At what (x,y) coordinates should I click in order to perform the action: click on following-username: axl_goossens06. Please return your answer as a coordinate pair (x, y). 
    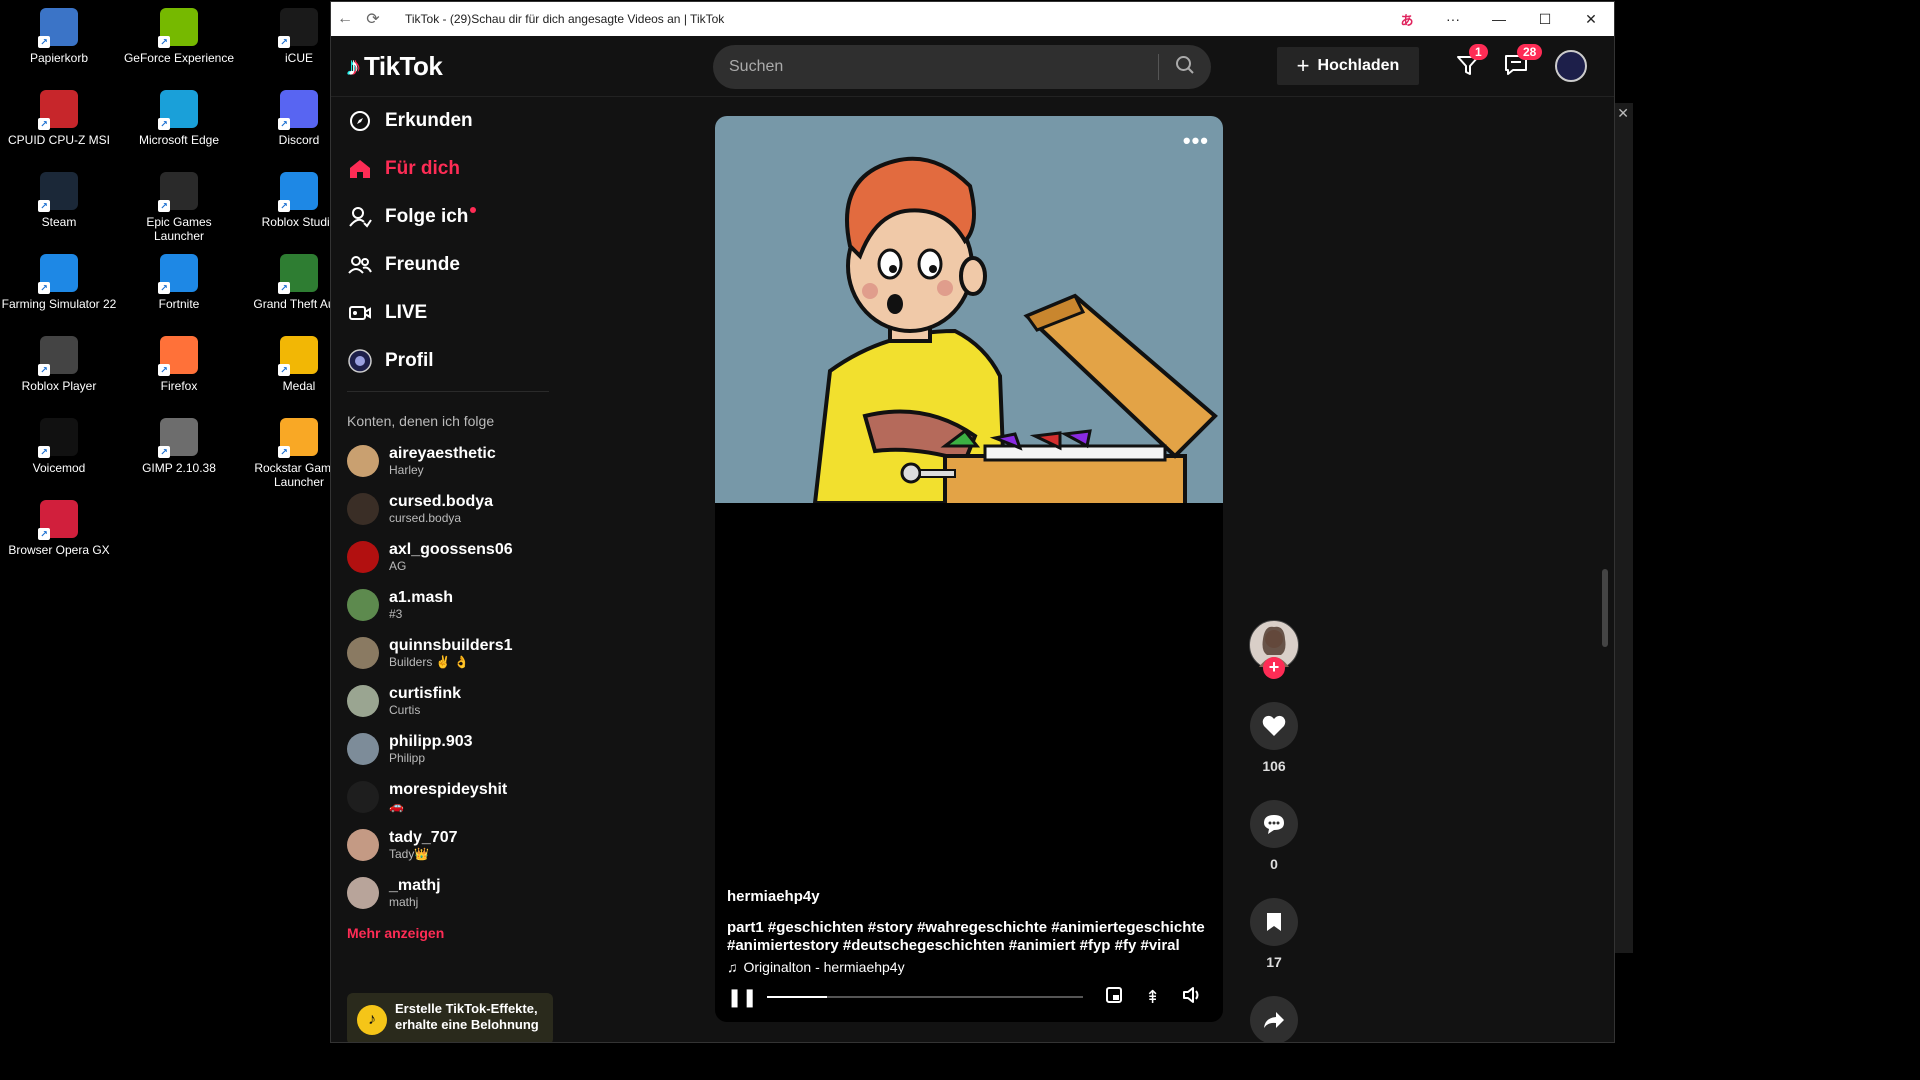
    Looking at the image, I should click on (451, 549).